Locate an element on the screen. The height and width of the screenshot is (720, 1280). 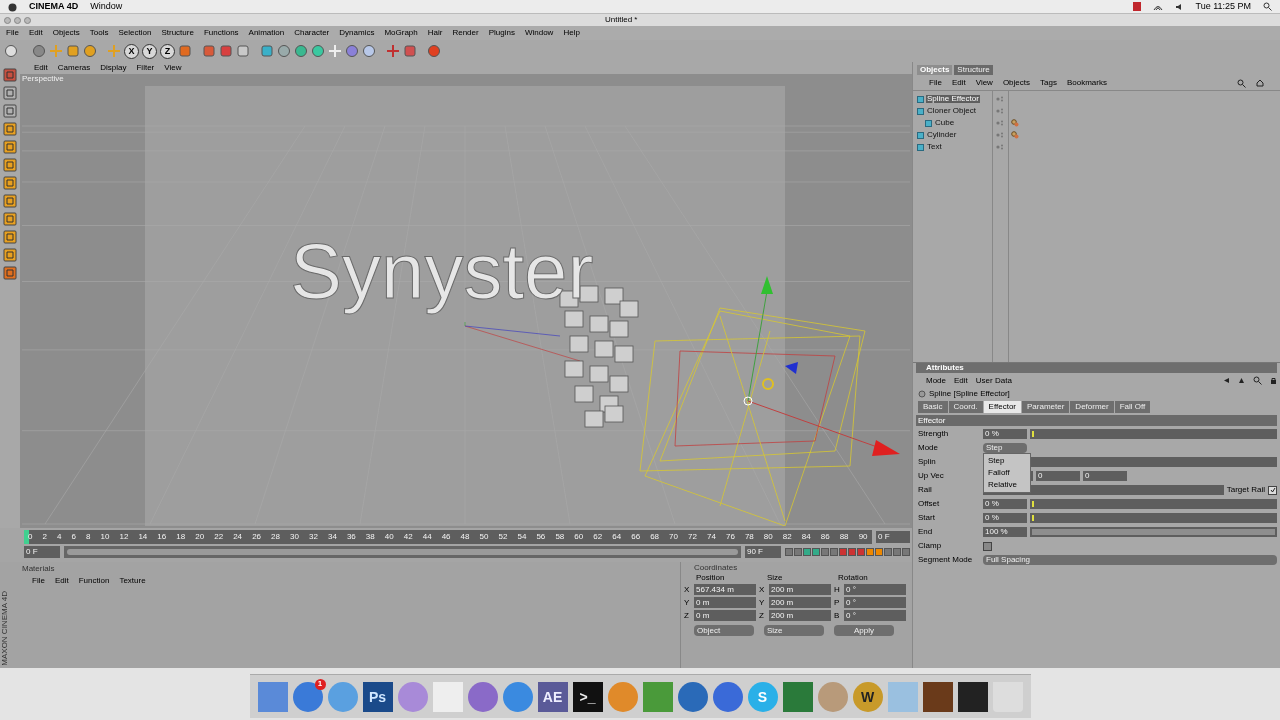
frame-tick-label: 64 is located at coordinates (617, 537).